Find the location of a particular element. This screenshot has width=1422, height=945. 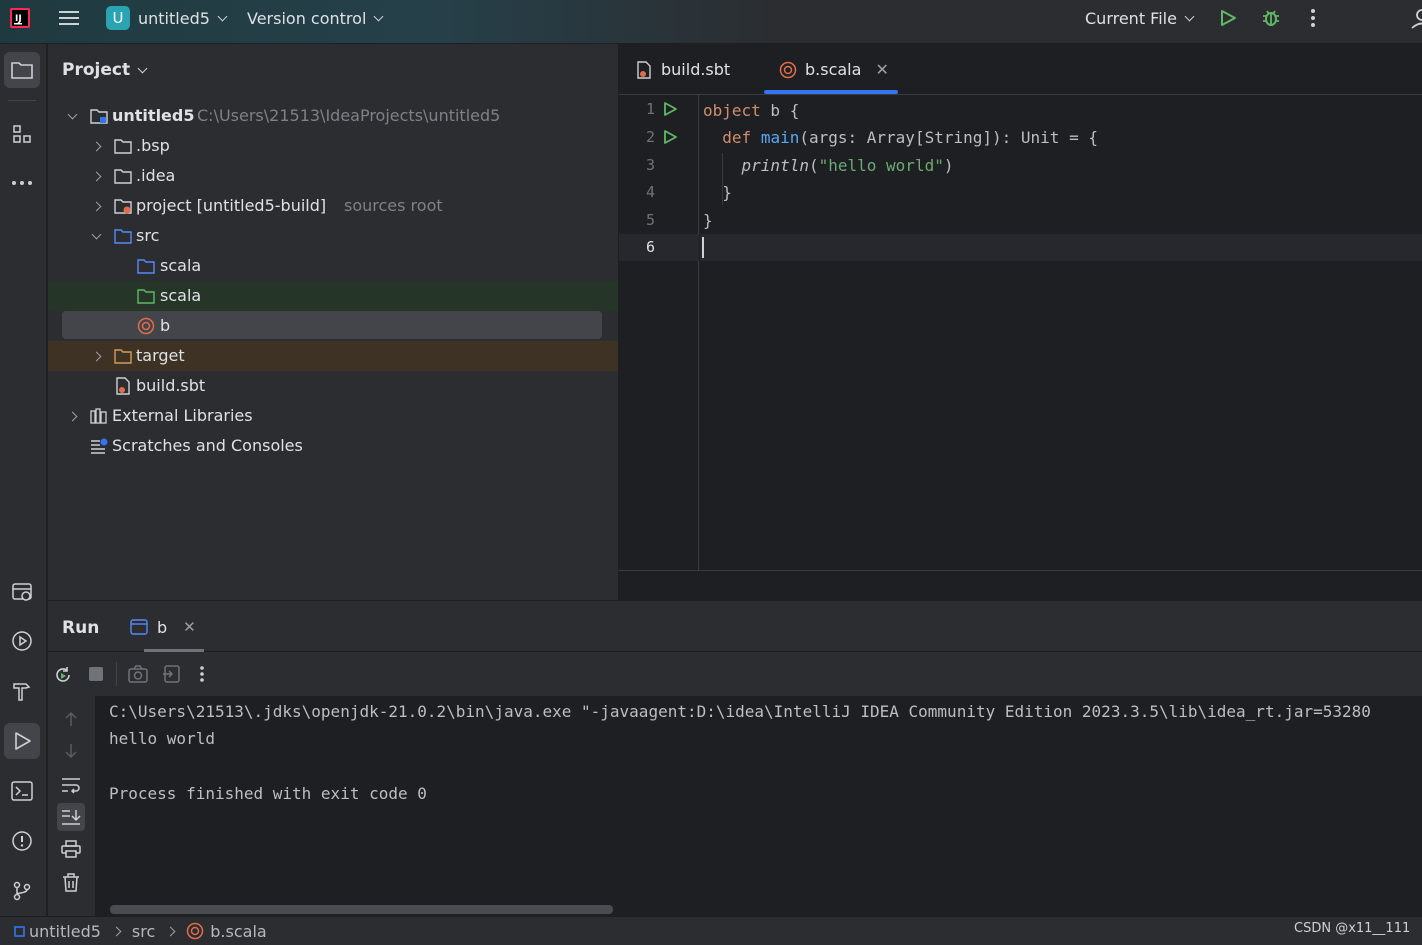

text-caret is located at coordinates (703, 247).